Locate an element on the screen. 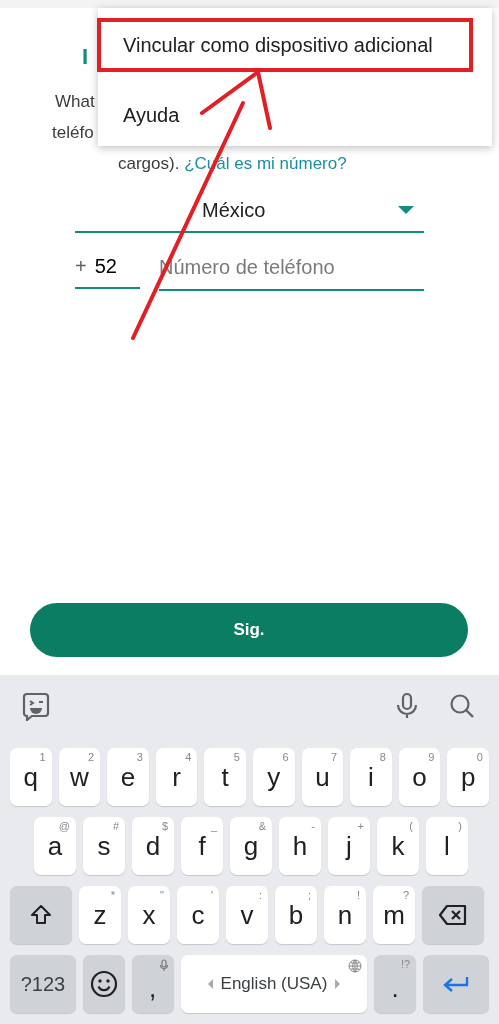 This screenshot has height=1024, width=499. keyboard-key: # s is located at coordinates (104, 846).